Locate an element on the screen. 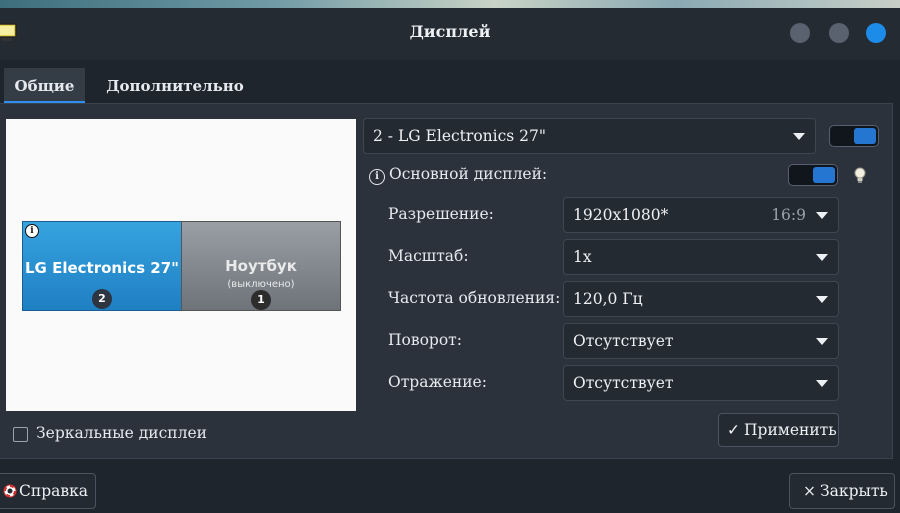  monitor-name: LG Electronics 27" is located at coordinates (102, 268).